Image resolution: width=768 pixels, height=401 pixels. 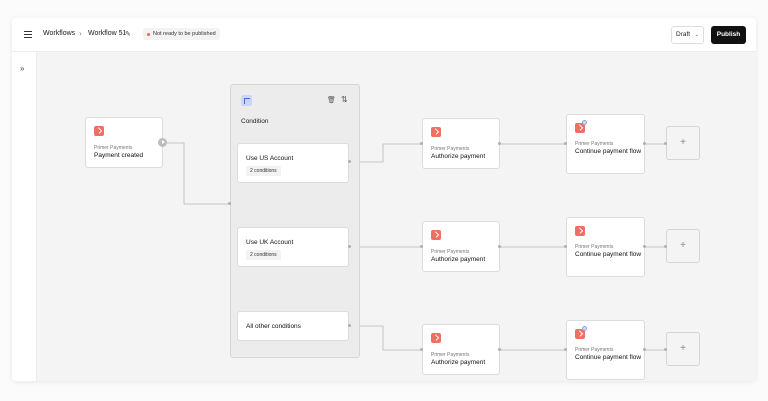 What do you see at coordinates (461, 143) in the screenshot?
I see `authorize-node-1: Primer Payments Authorize payment` at bounding box center [461, 143].